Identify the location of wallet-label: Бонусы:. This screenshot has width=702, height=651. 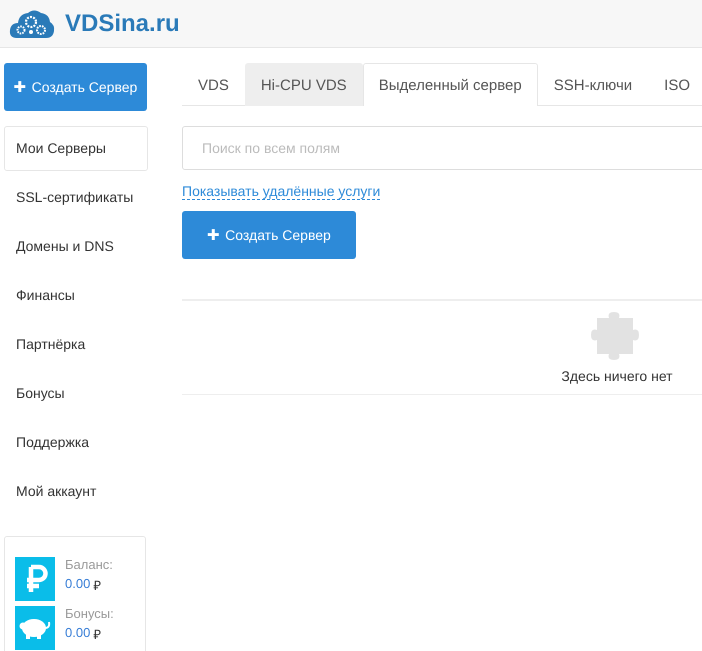
(89, 613).